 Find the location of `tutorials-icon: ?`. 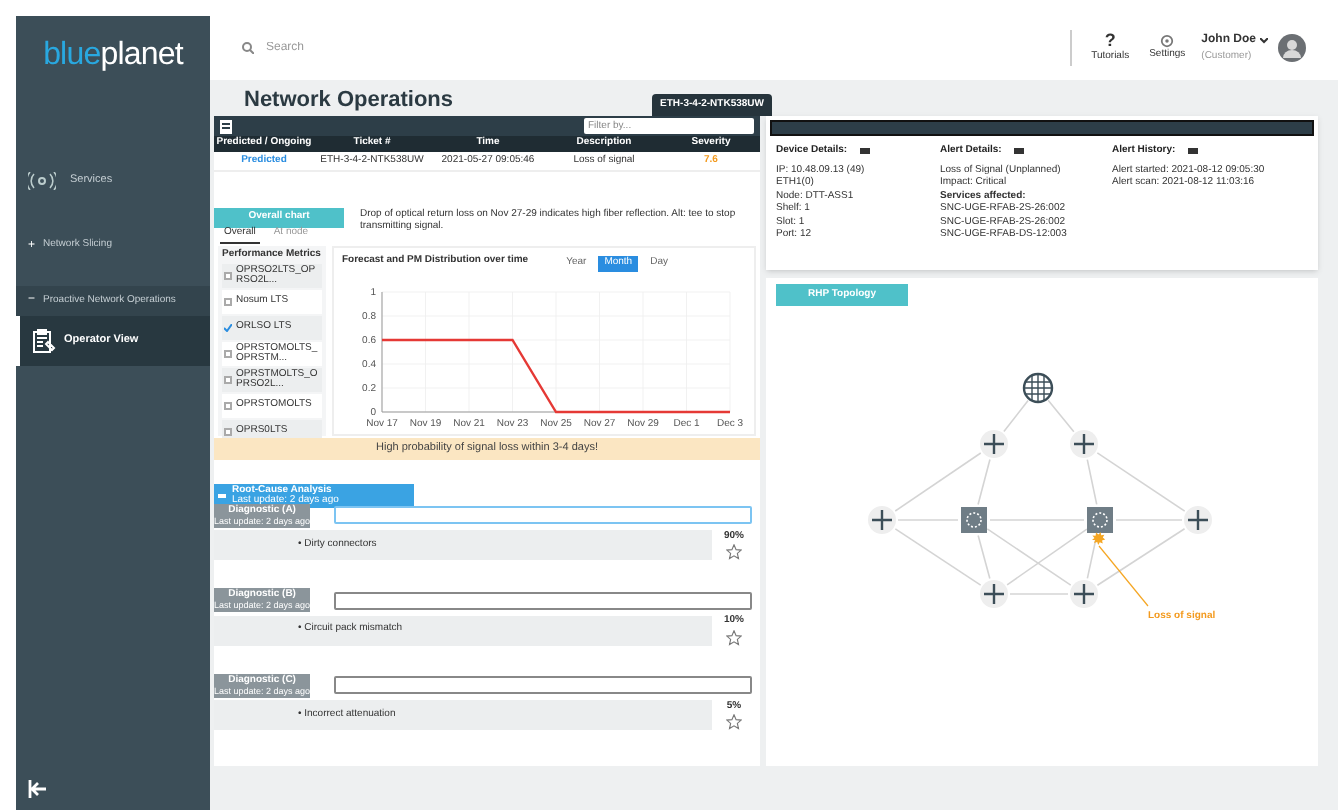

tutorials-icon: ? is located at coordinates (1110, 40).